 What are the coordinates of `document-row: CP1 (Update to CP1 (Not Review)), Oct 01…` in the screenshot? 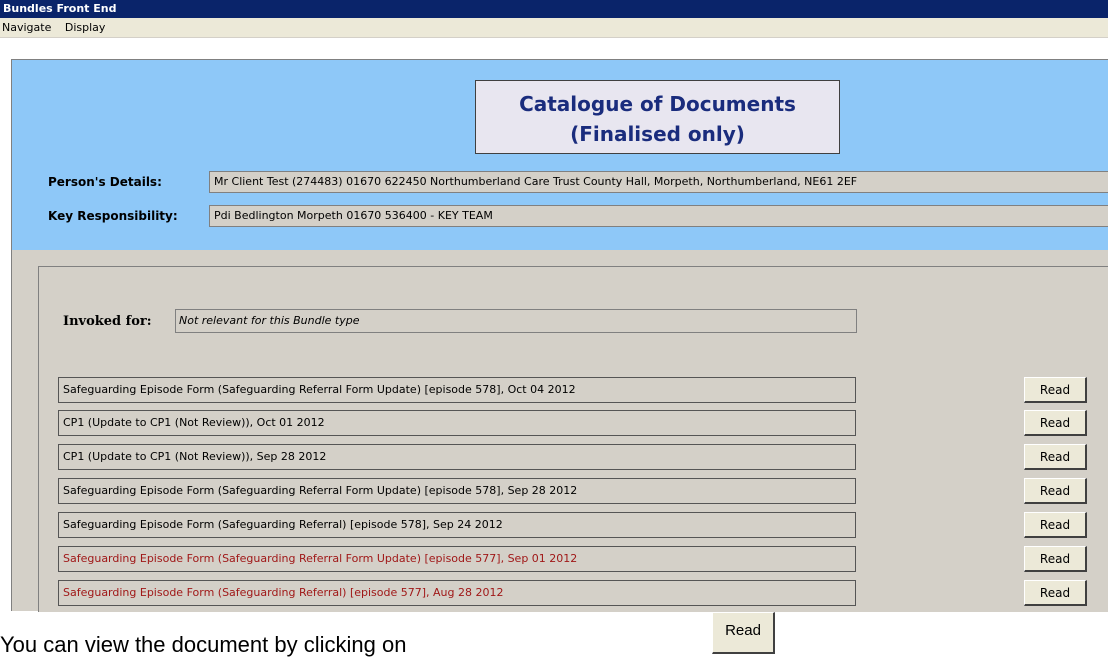 It's located at (457, 423).